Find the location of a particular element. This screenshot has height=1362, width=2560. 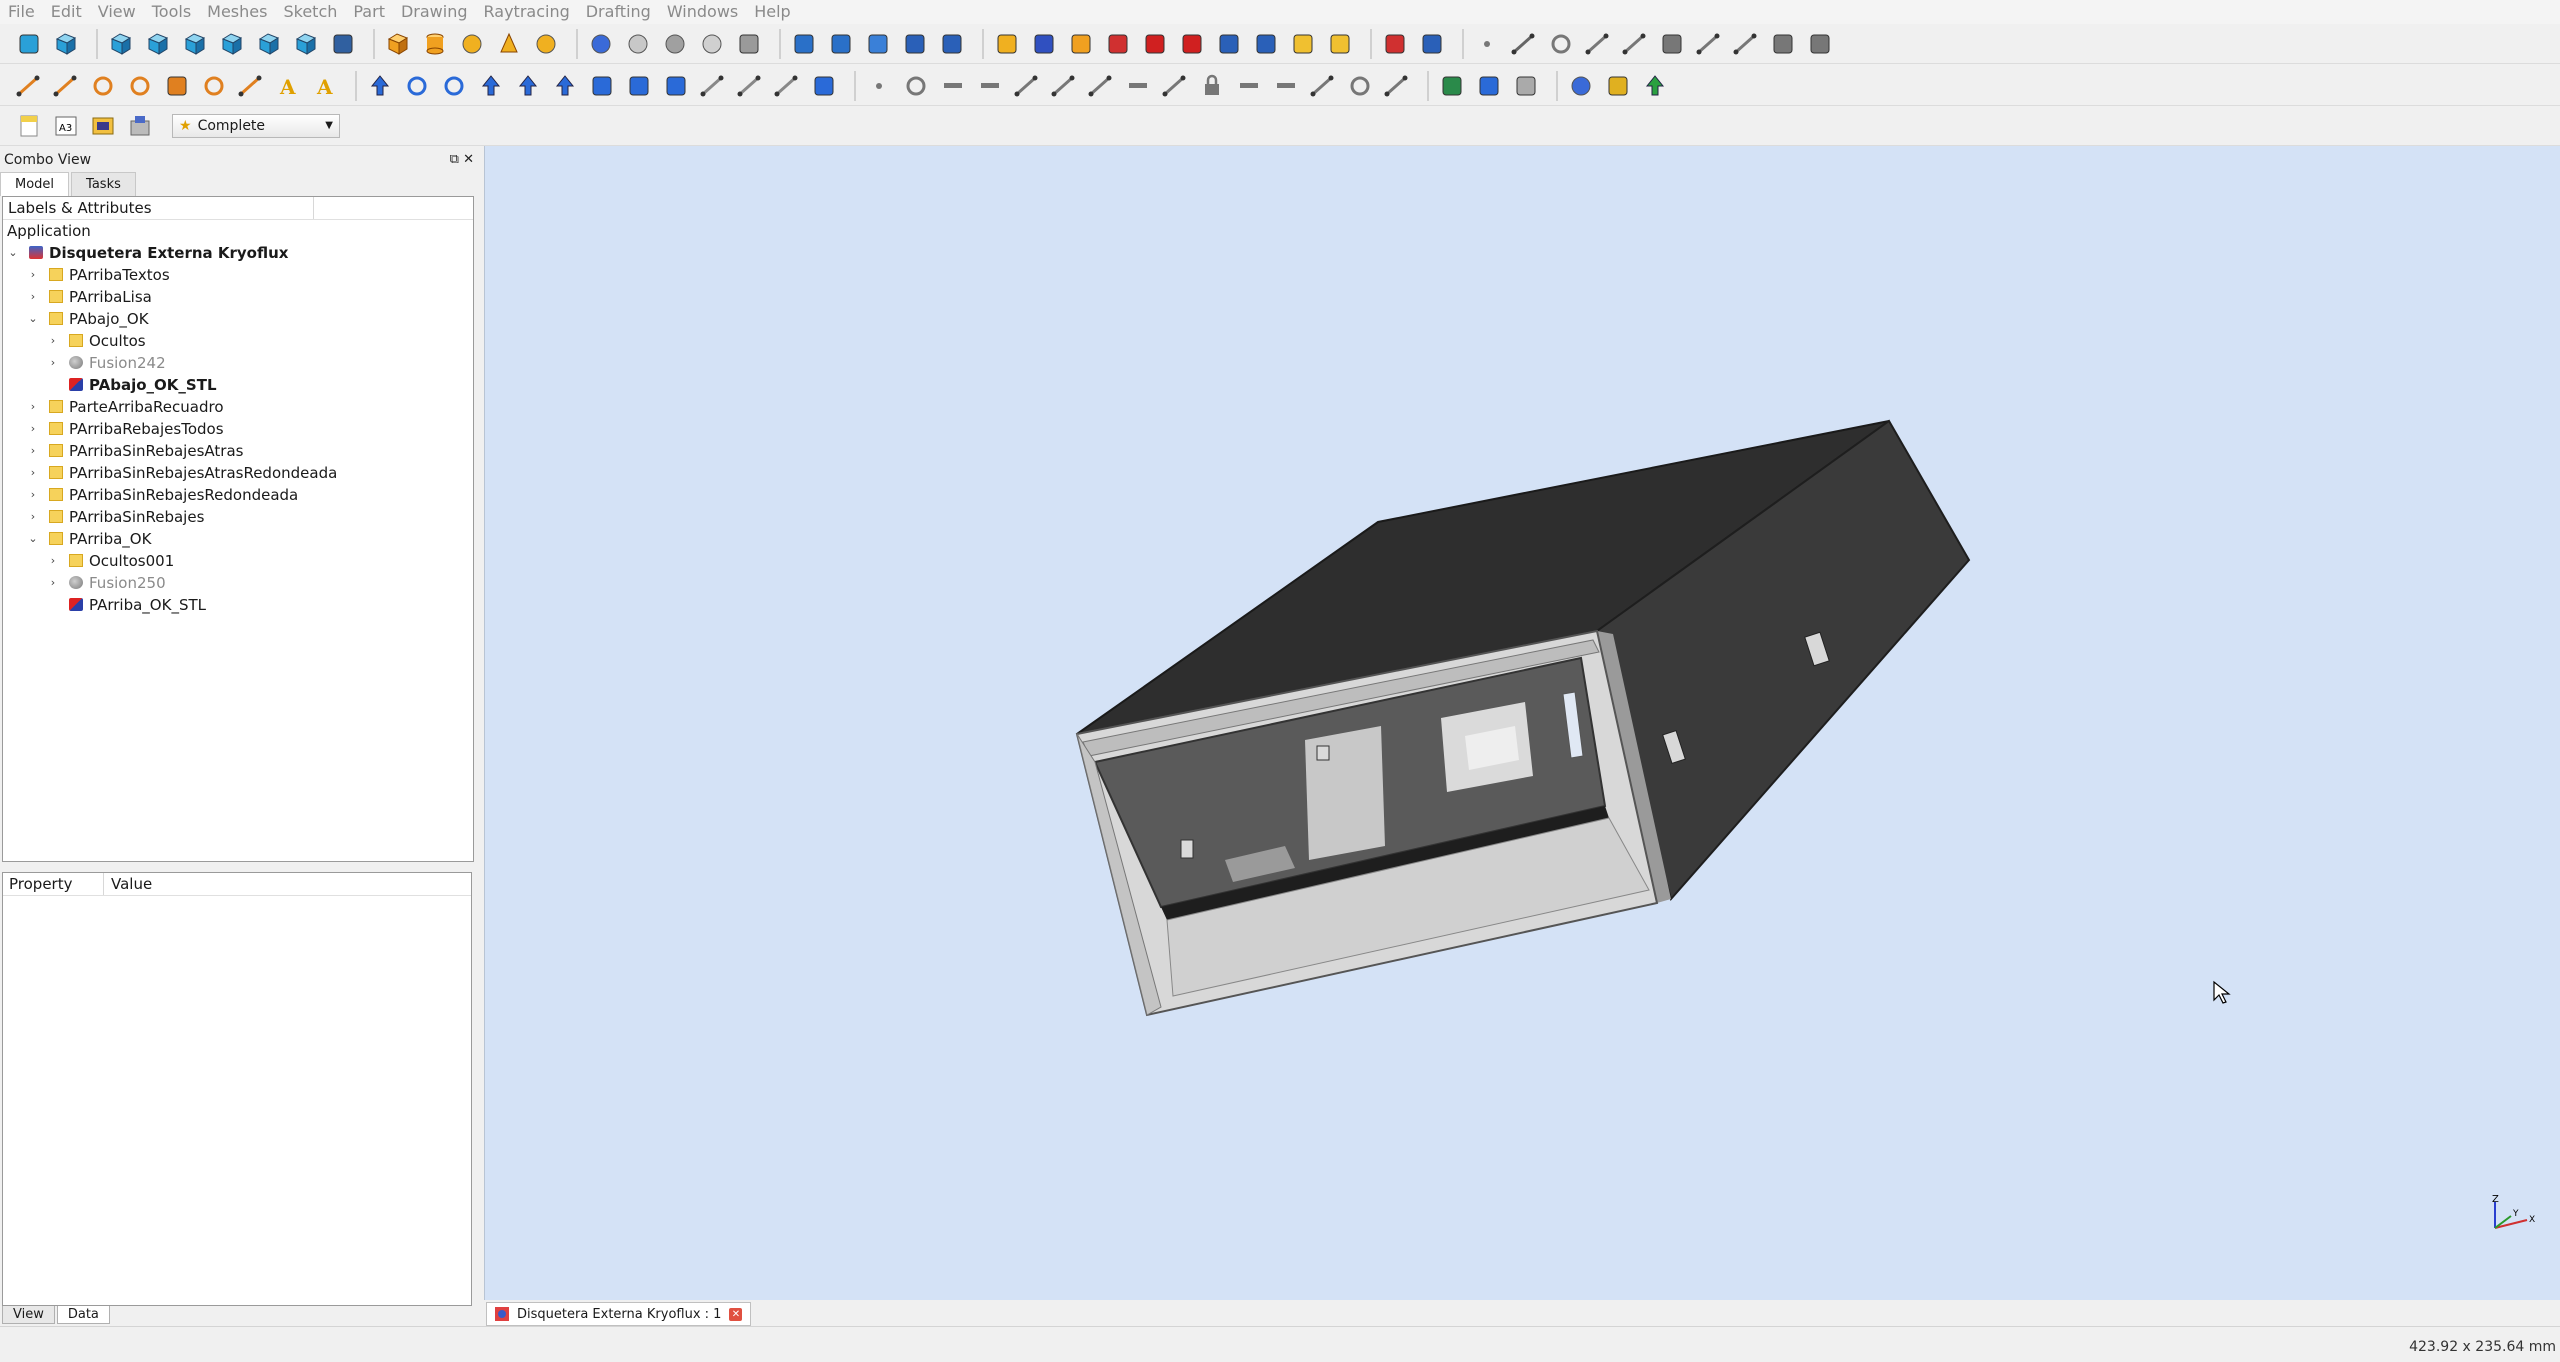

tab-view: View is located at coordinates (28, 1315).